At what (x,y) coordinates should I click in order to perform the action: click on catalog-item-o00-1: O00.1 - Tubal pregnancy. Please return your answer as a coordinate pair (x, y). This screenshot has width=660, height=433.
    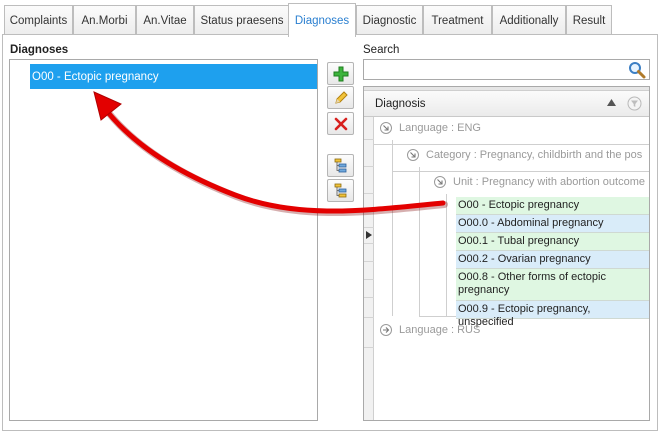
    Looking at the image, I should click on (552, 242).